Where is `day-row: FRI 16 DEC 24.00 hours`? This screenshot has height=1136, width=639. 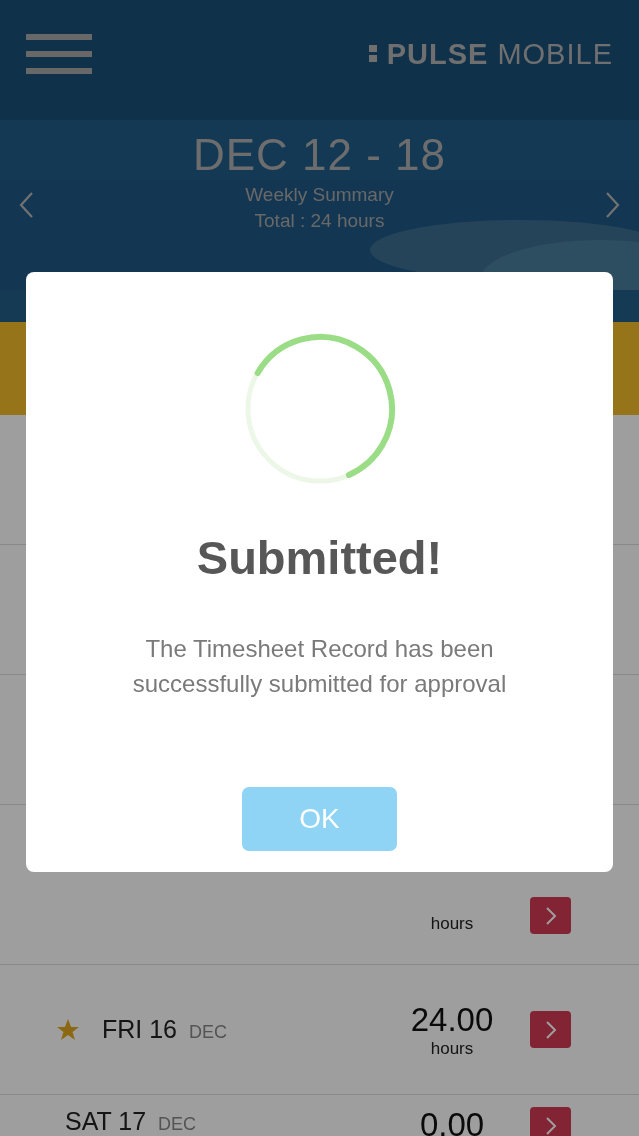
day-row: FRI 16 DEC 24.00 hours is located at coordinates (319, 1030).